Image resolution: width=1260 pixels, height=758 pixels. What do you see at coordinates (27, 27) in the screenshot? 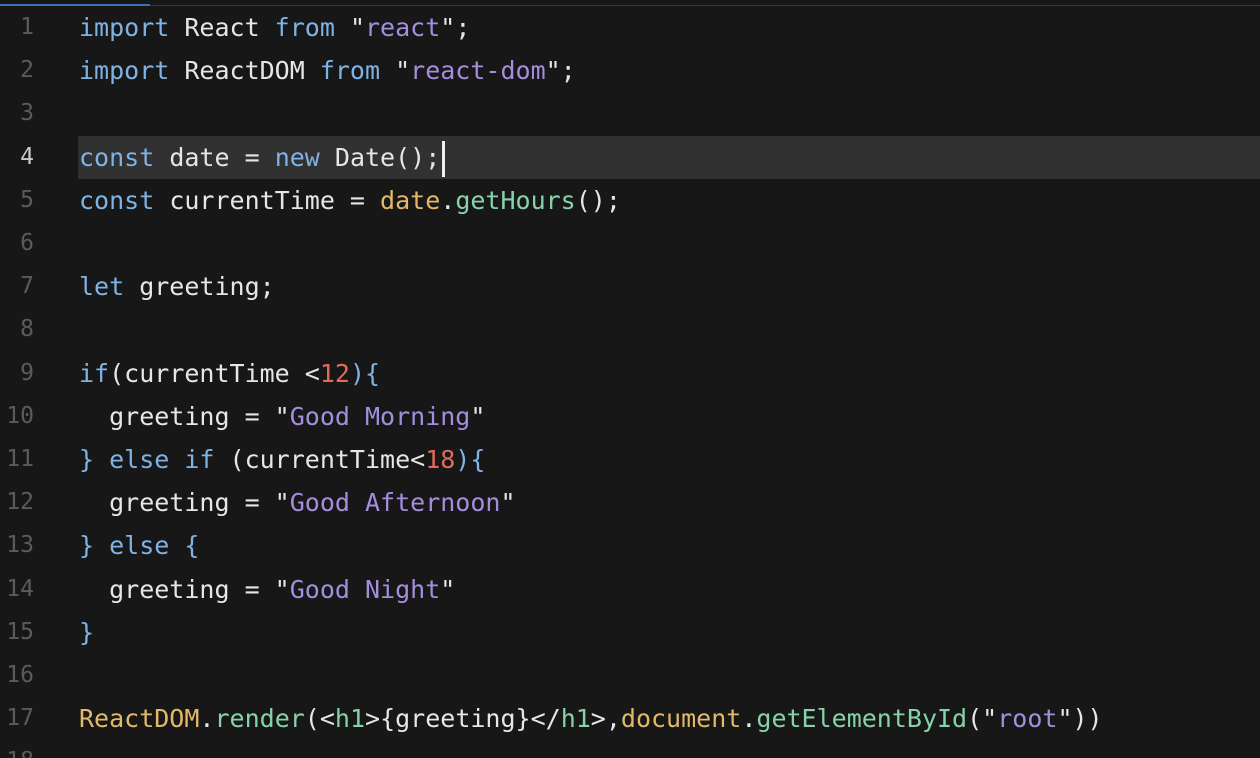
I see `line-number: 1` at bounding box center [27, 27].